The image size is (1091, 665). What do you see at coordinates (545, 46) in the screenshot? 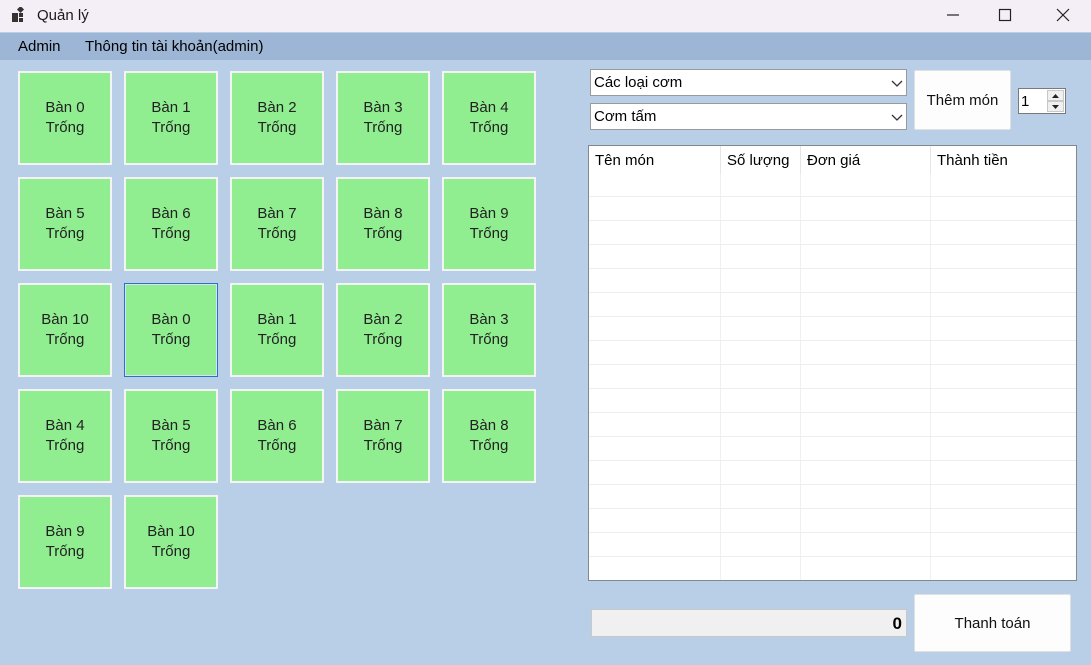
I see `menu-bar: Admin Thông tin tài khoản(admin)` at bounding box center [545, 46].